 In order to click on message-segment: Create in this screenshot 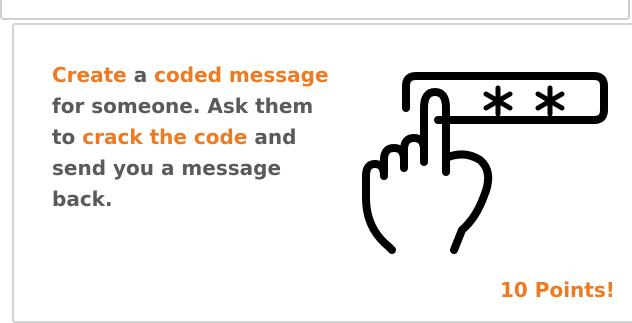, I will do `click(89, 75)`.